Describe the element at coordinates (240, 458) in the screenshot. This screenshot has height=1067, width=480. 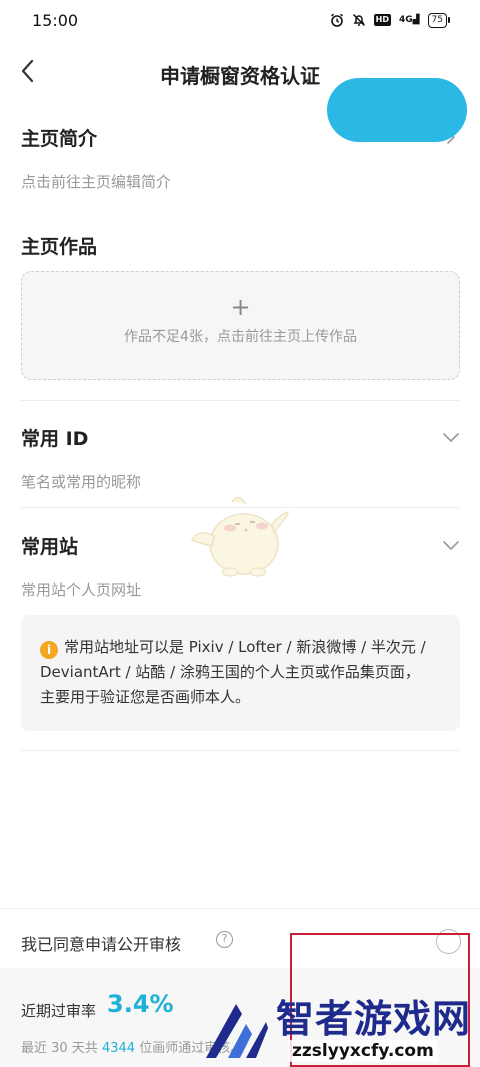
I see `common-id-field: 常用 ID 笔名或常用的昵称` at that location.